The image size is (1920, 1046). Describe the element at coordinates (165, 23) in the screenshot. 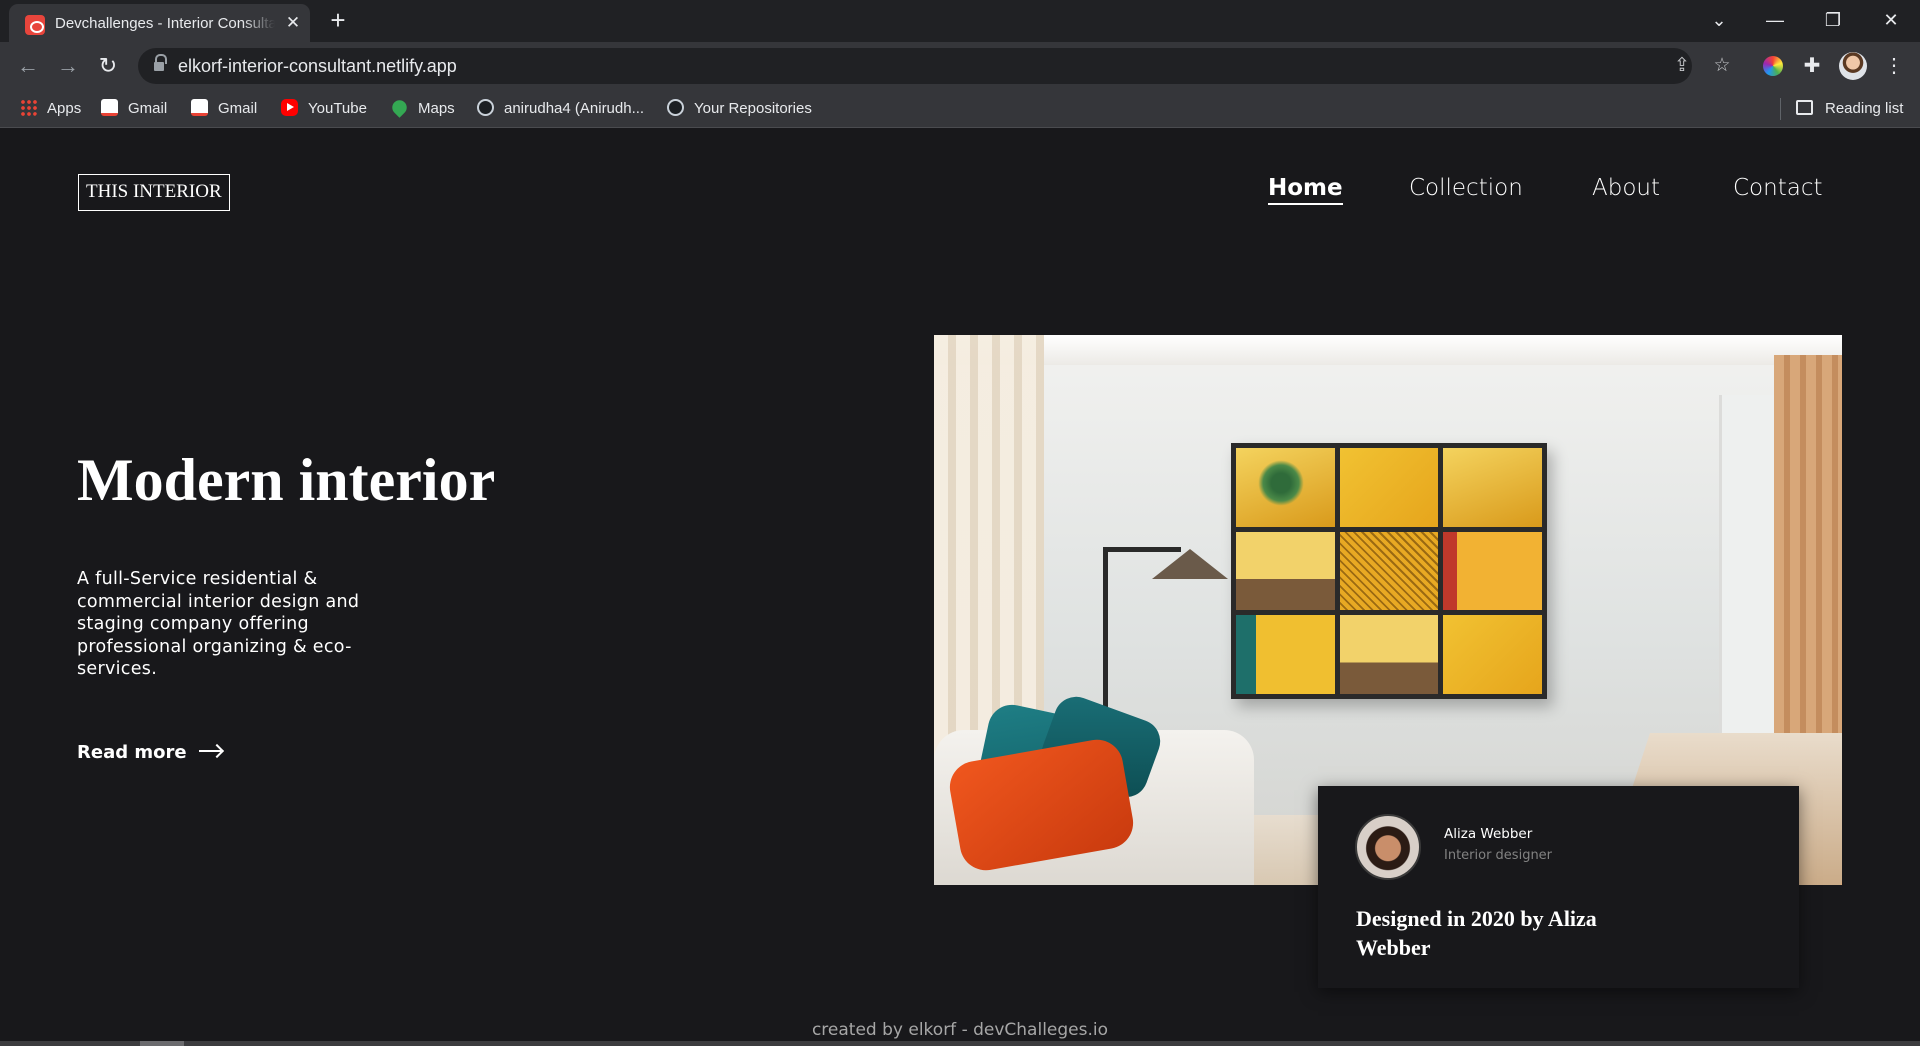

I see `tab-title: Devchallenges - Interior Consultant` at that location.